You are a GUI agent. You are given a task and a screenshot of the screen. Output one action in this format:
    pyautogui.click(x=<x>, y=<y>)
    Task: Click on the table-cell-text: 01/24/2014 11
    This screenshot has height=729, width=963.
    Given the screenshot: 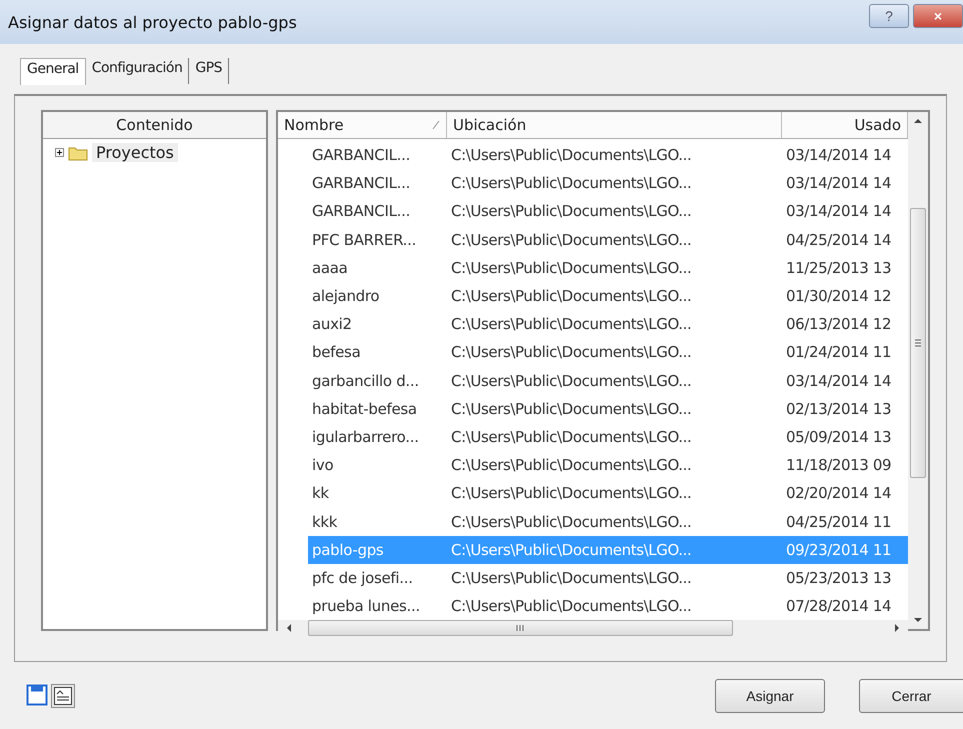 What is the action you would take?
    pyautogui.click(x=838, y=352)
    